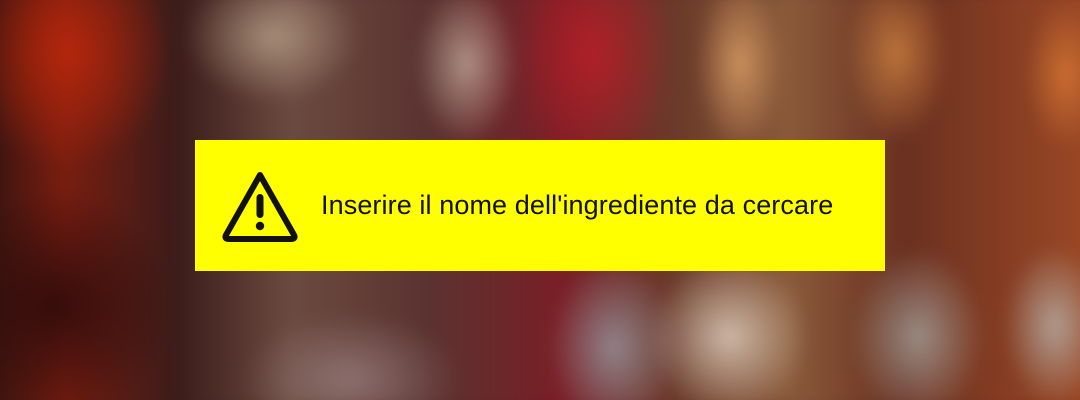 The image size is (1080, 400). Describe the element at coordinates (260, 206) in the screenshot. I see `warning-icon` at that location.